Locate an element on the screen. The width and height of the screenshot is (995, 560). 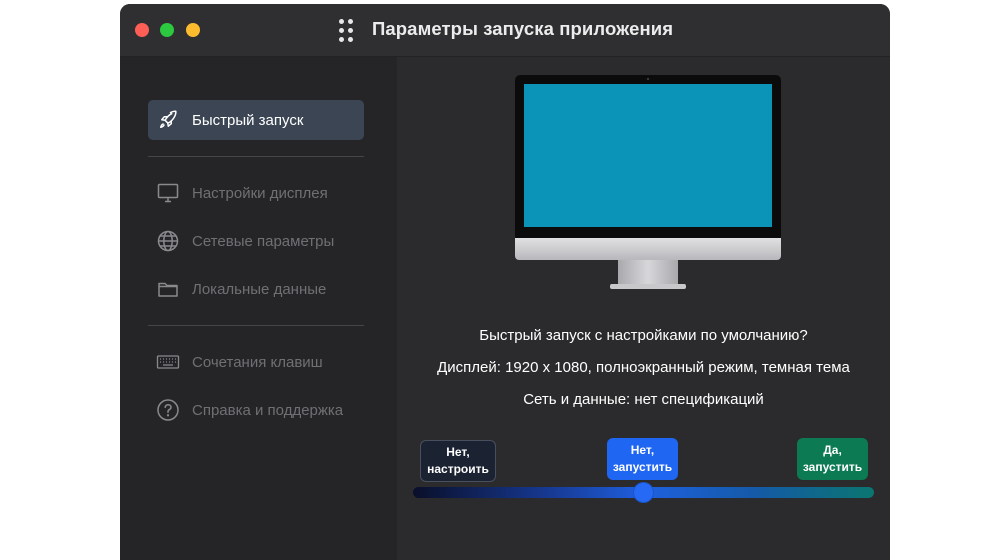
button-label-line: Да, is located at coordinates (832, 450).